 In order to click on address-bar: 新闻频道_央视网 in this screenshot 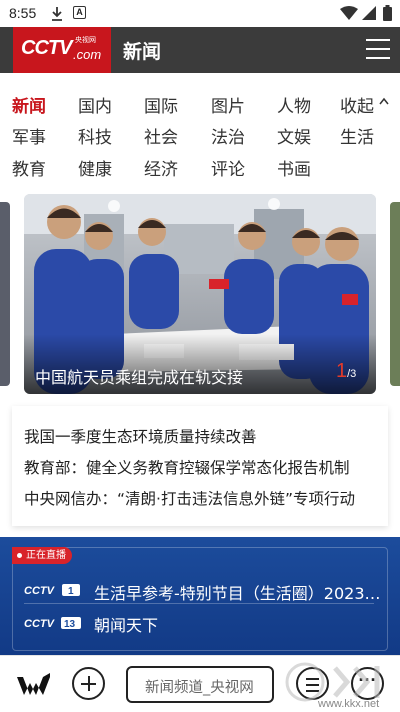, I will do `click(200, 684)`.